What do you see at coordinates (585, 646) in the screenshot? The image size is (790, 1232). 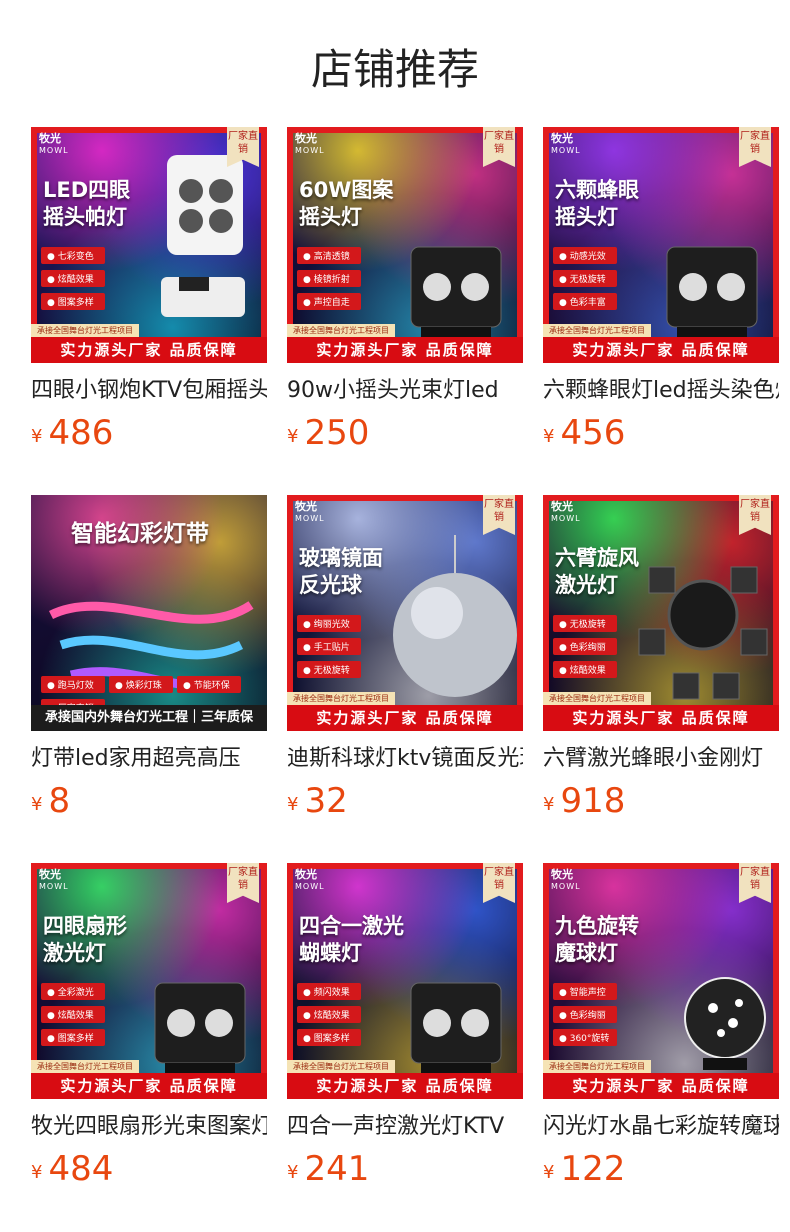 I see `feature-chip: ● 色彩绚丽` at bounding box center [585, 646].